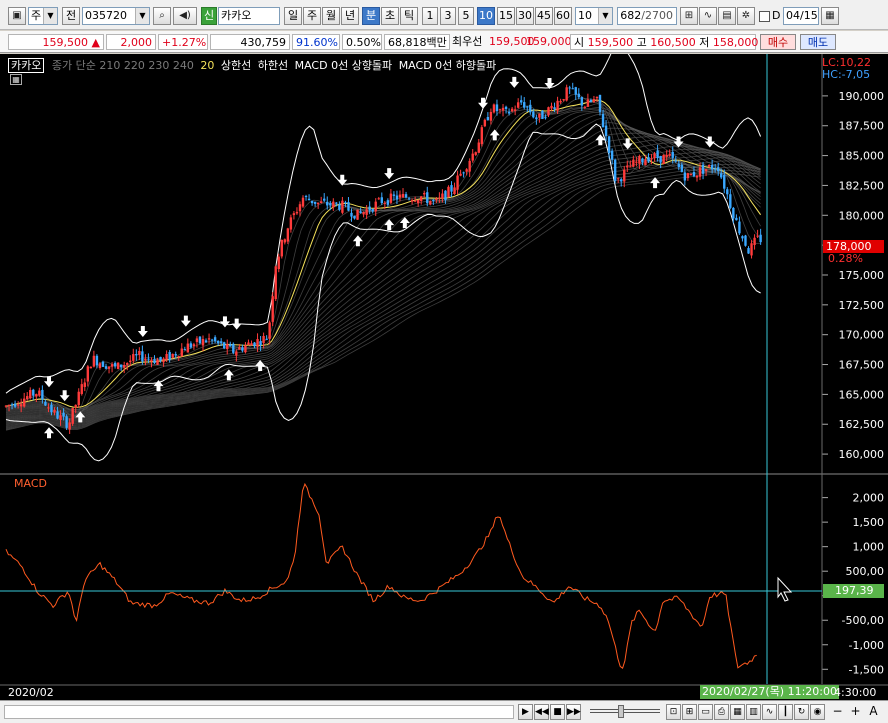 This screenshot has width=888, height=723. Describe the element at coordinates (273, 65) in the screenshot. I see `legend-lower-band: 하한선` at that location.